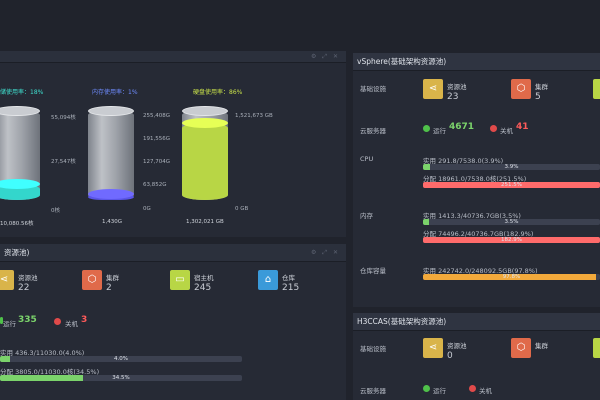  What do you see at coordinates (17, 252) in the screenshot?
I see `left-pool-title: 资源池)` at bounding box center [17, 252].